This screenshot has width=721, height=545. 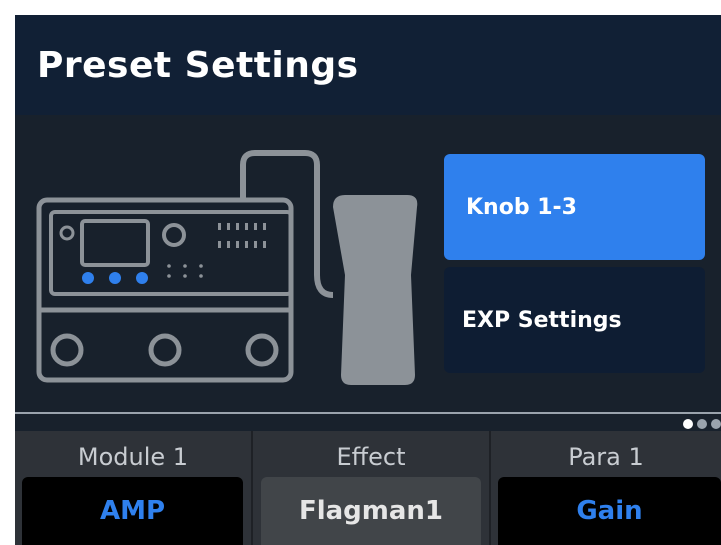 I want to click on divider, so click(x=368, y=413).